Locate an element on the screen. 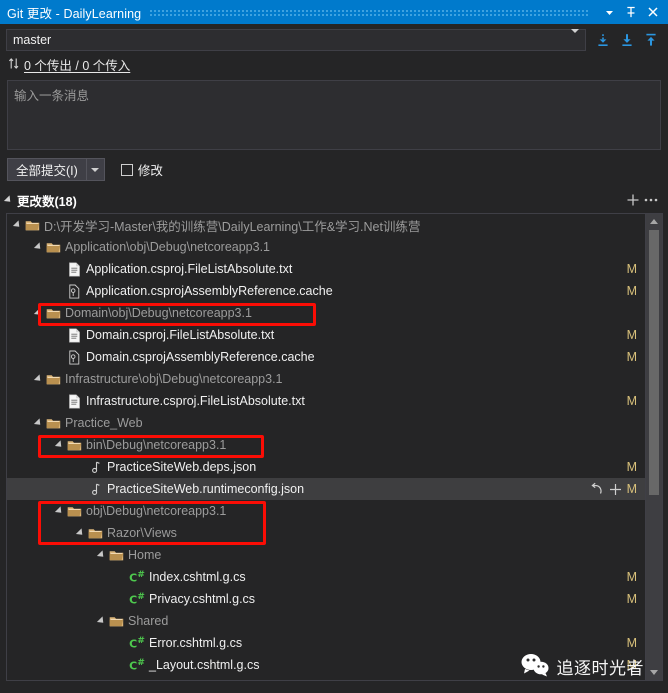 The height and width of the screenshot is (693, 668). tree-item-label: Domain.csproj.FileListAbsolute.txt is located at coordinates (180, 335).